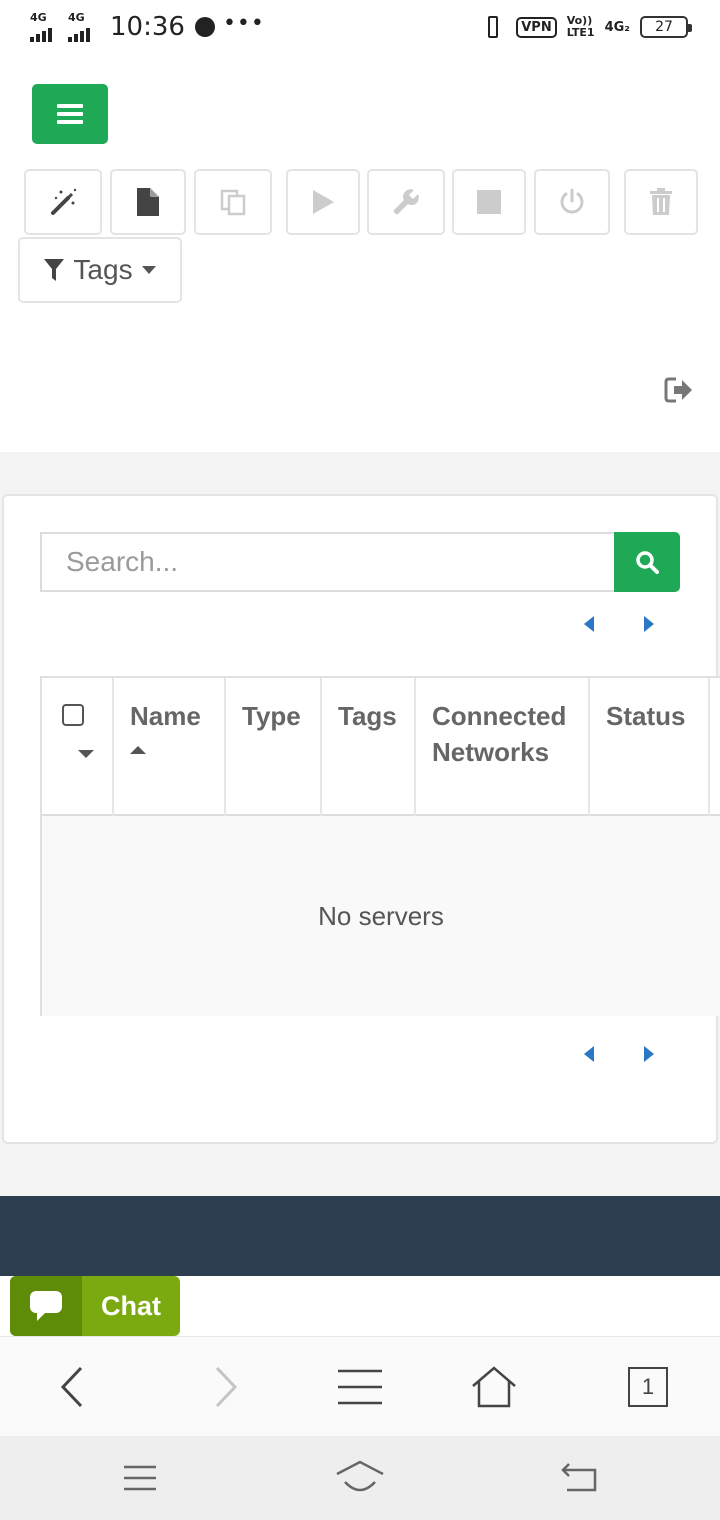  What do you see at coordinates (76, 17) in the screenshot?
I see `sim2-network-label: 4G` at bounding box center [76, 17].